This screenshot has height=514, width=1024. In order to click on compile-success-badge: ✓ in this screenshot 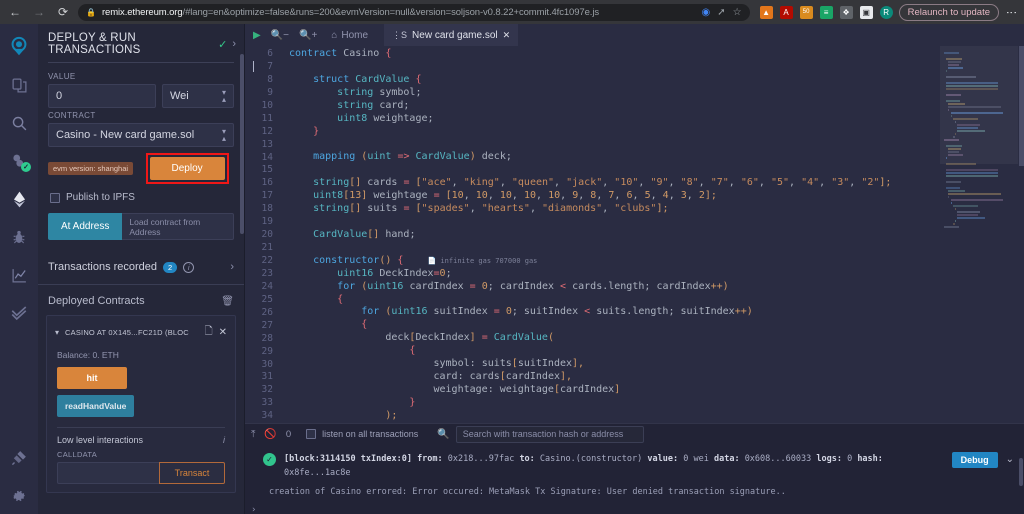, I will do `click(26, 167)`.